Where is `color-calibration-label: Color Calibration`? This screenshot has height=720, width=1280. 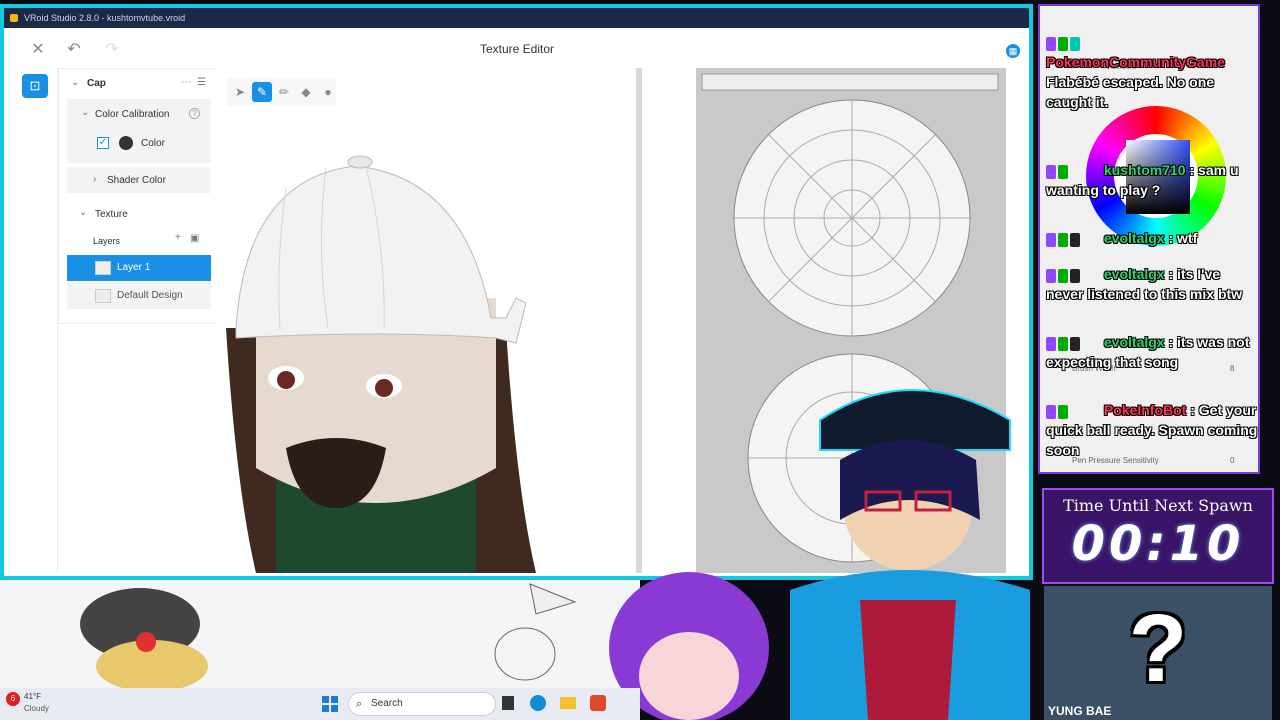
color-calibration-label: Color Calibration is located at coordinates (132, 114).